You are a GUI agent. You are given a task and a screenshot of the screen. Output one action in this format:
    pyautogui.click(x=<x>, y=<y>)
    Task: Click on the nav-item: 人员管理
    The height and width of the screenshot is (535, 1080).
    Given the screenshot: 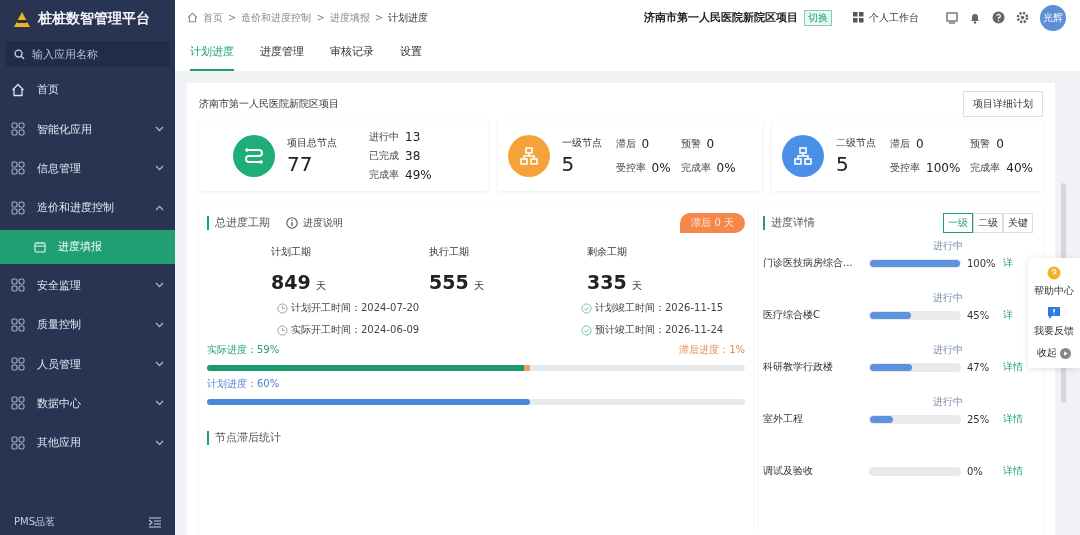 What is the action you would take?
    pyautogui.click(x=87, y=364)
    